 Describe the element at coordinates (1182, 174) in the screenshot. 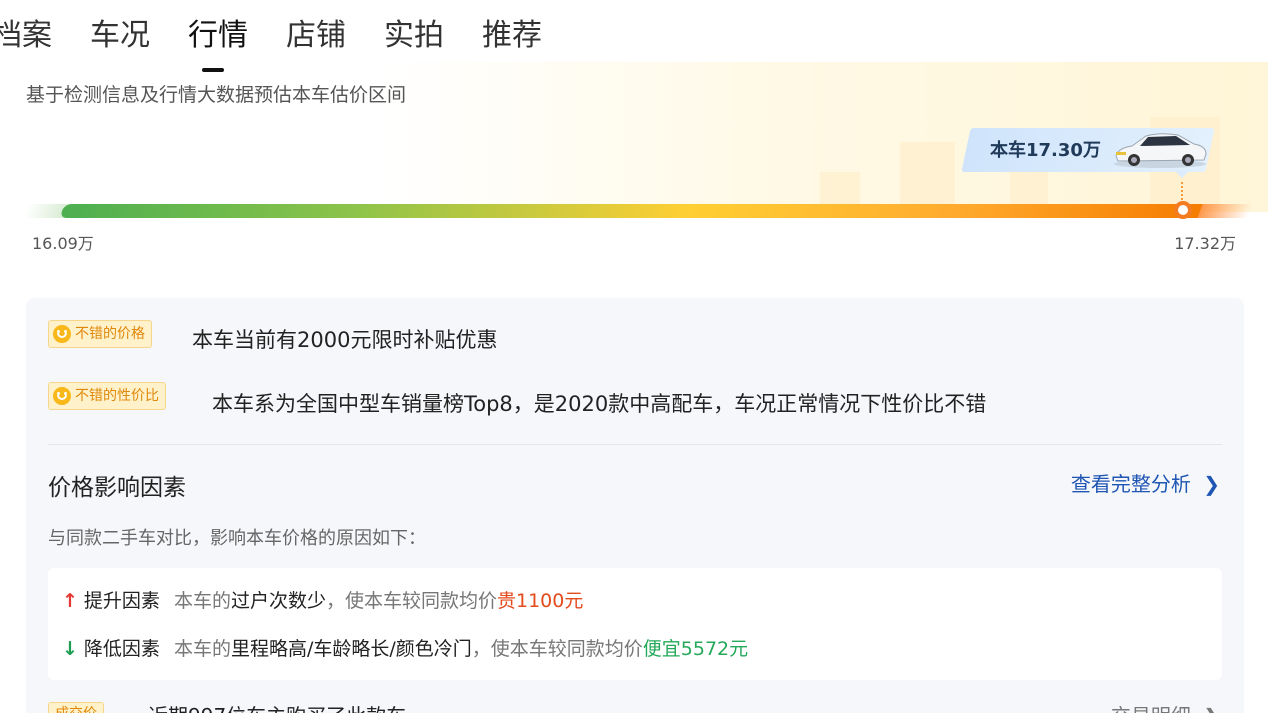

I see `price-pointer` at that location.